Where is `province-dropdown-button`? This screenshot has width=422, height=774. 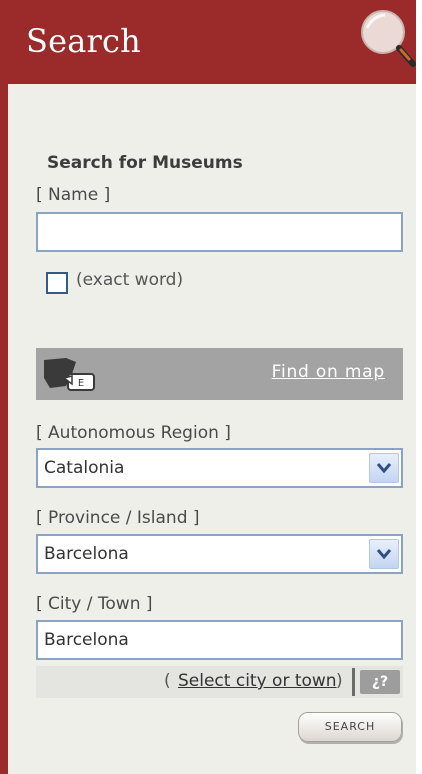
province-dropdown-button is located at coordinates (384, 554).